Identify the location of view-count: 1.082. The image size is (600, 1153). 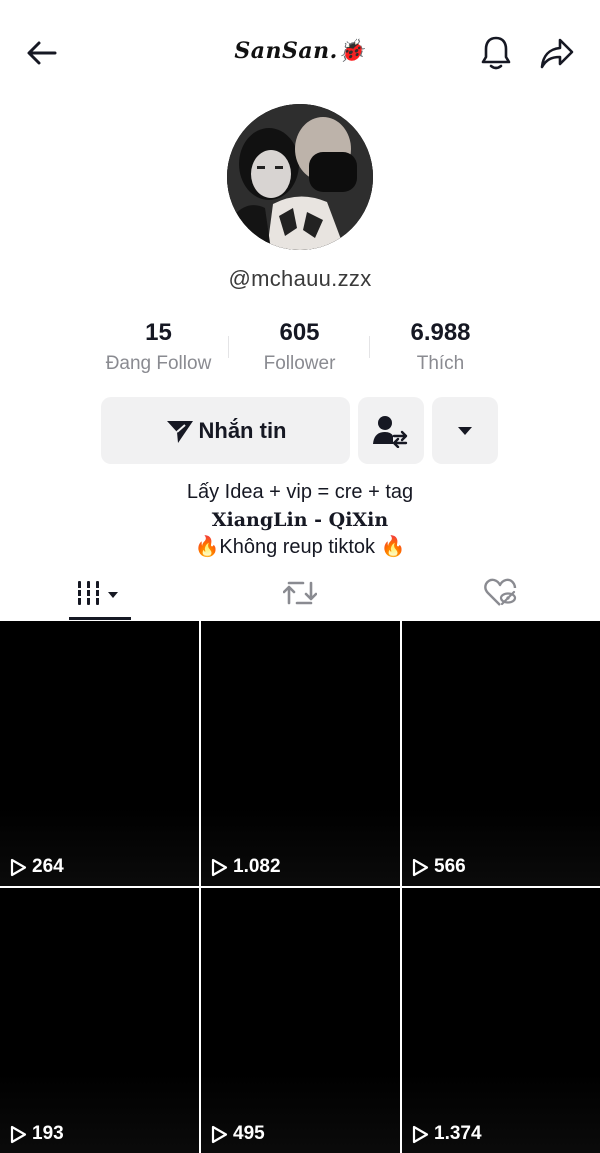
(246, 867).